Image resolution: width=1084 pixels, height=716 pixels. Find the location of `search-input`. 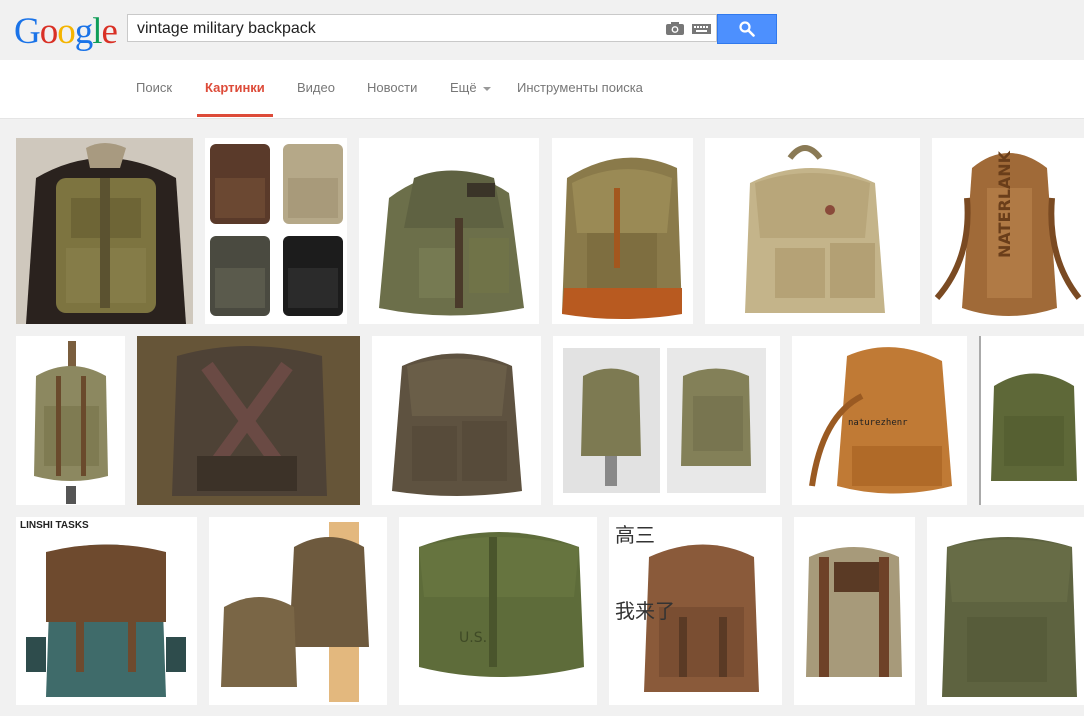

search-input is located at coordinates (387, 29).